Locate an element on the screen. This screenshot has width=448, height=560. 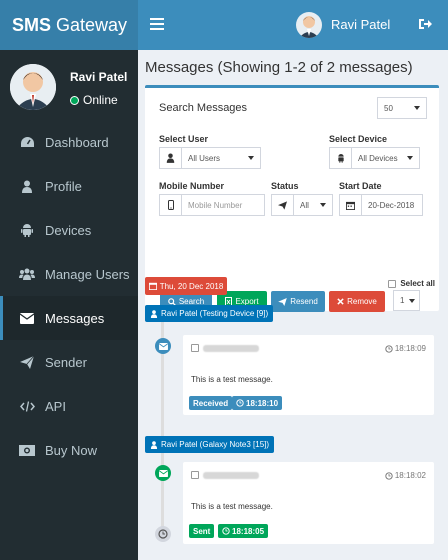
device-select: All Devices is located at coordinates (374, 158).